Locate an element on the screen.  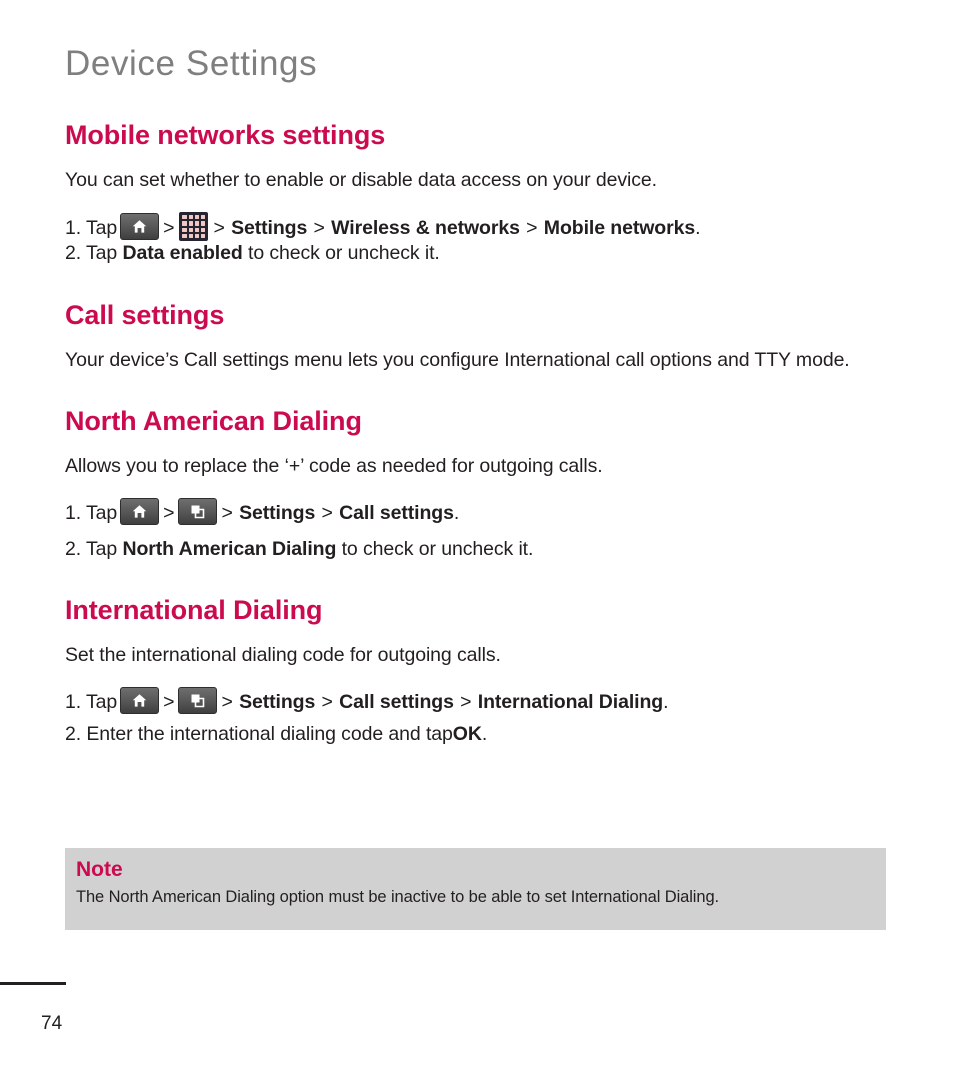
breadcrumb-mobile-networks: Mobile networks is located at coordinates (619, 228).